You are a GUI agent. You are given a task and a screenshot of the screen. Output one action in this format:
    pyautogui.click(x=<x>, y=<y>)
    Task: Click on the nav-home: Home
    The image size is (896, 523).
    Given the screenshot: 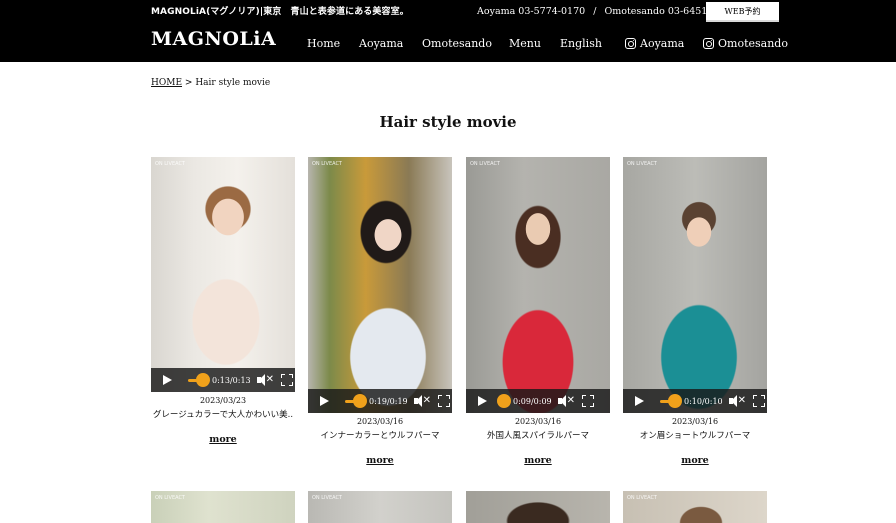 What is the action you would take?
    pyautogui.click(x=323, y=43)
    